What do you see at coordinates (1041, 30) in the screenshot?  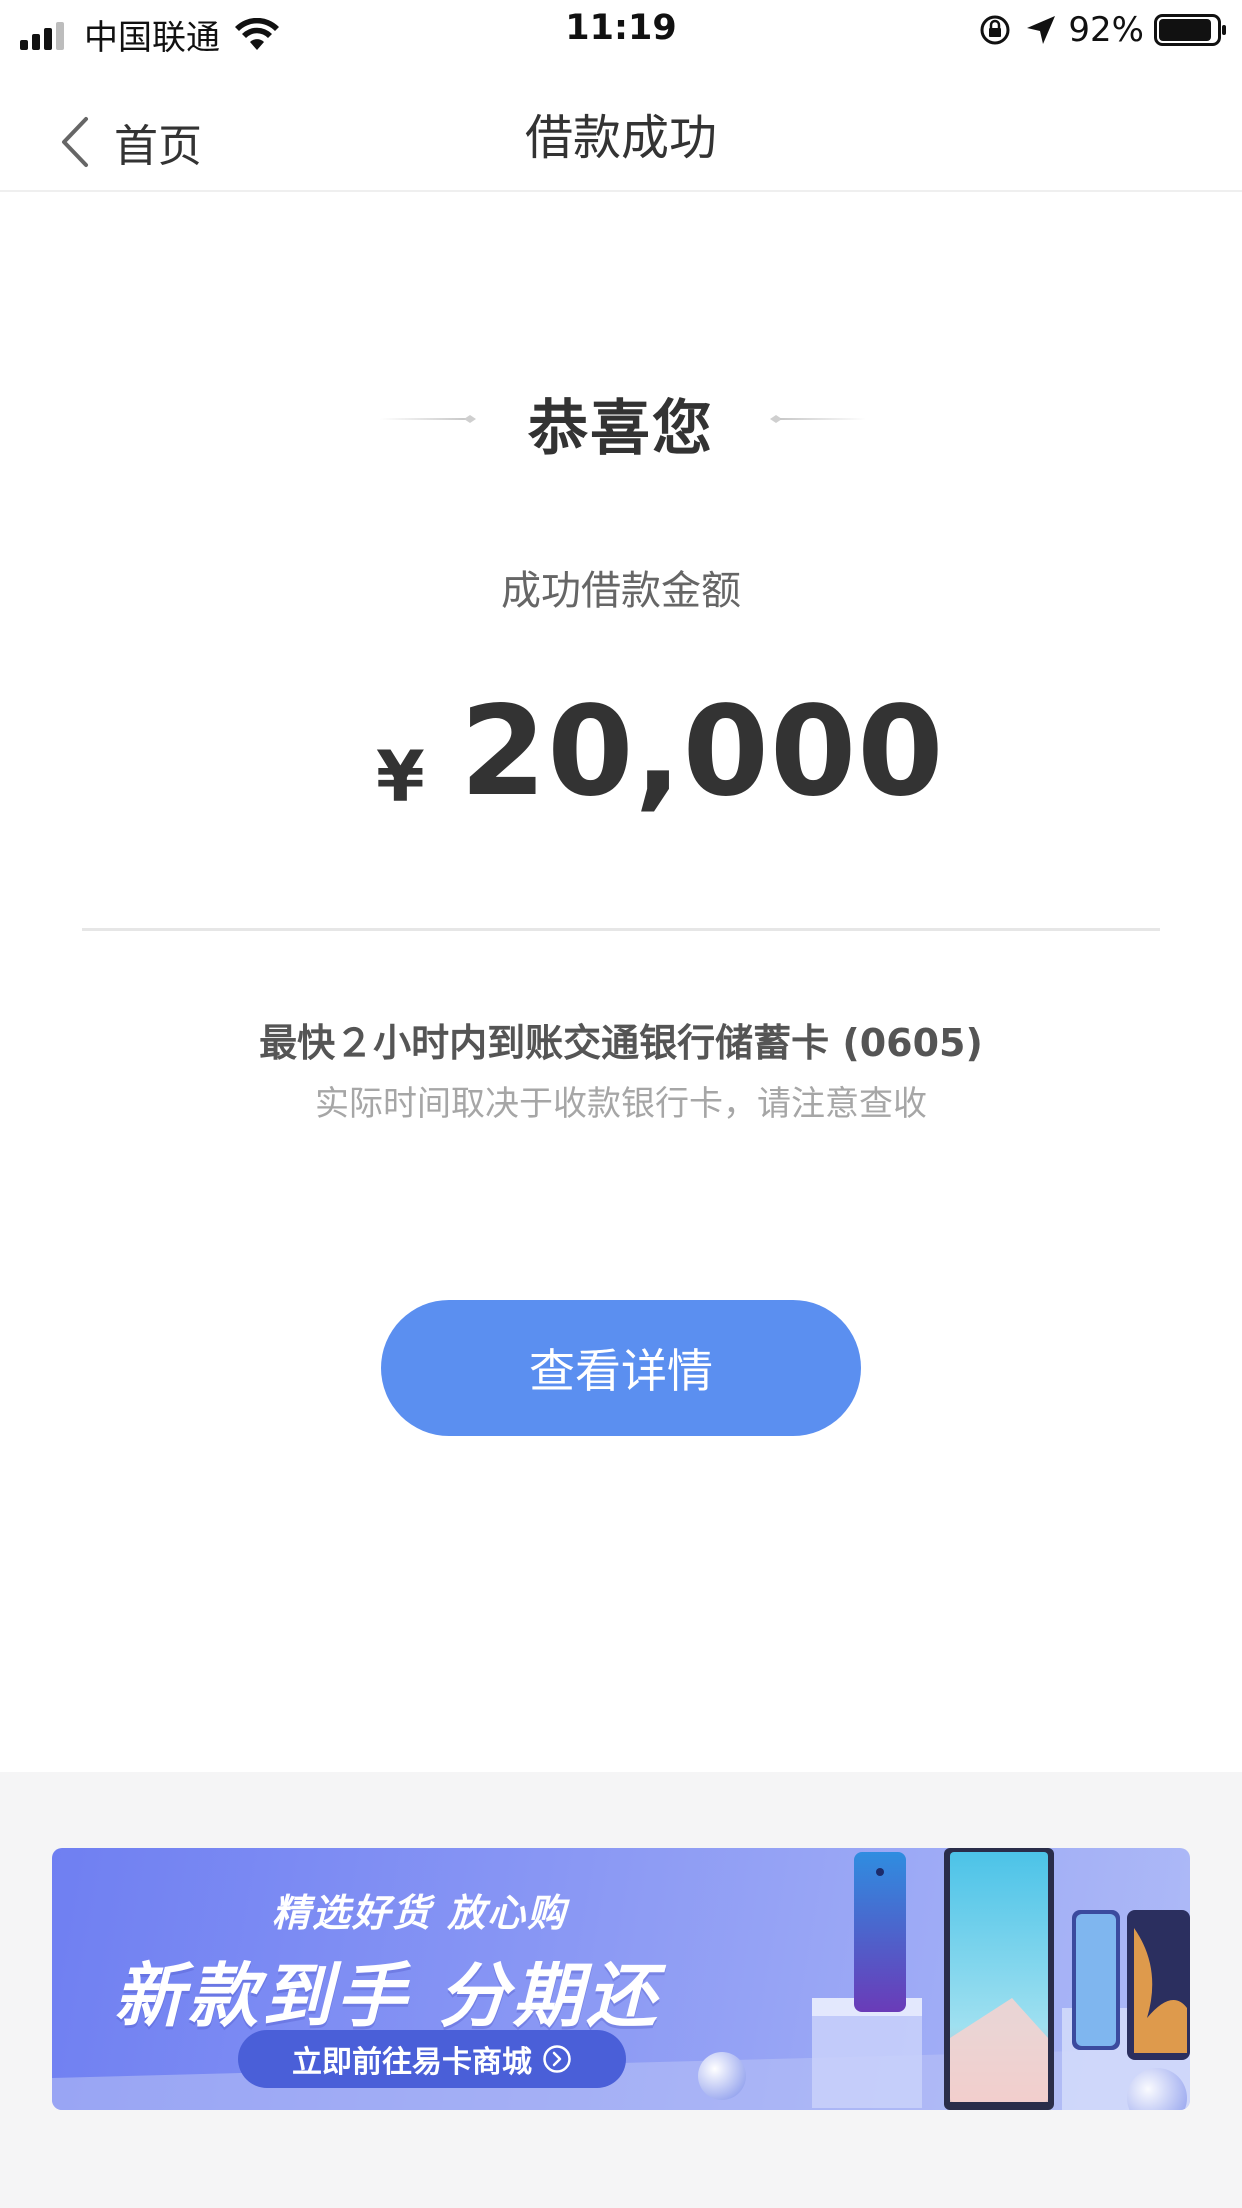 I see `location-arrow-icon` at bounding box center [1041, 30].